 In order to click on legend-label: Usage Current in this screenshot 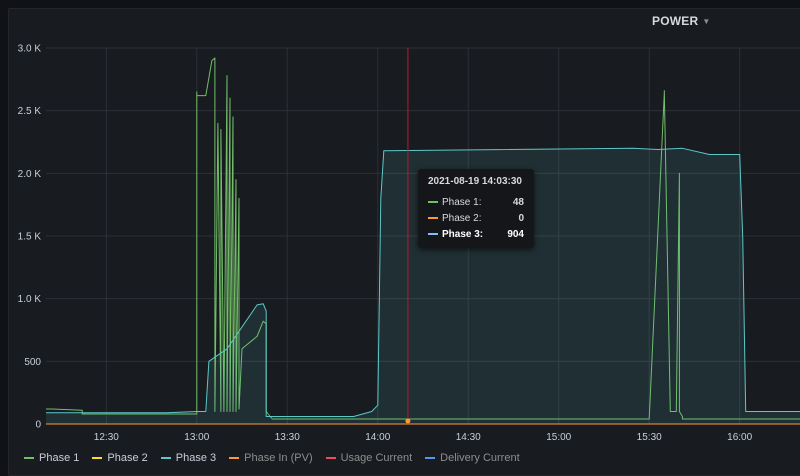, I will do `click(376, 458)`.